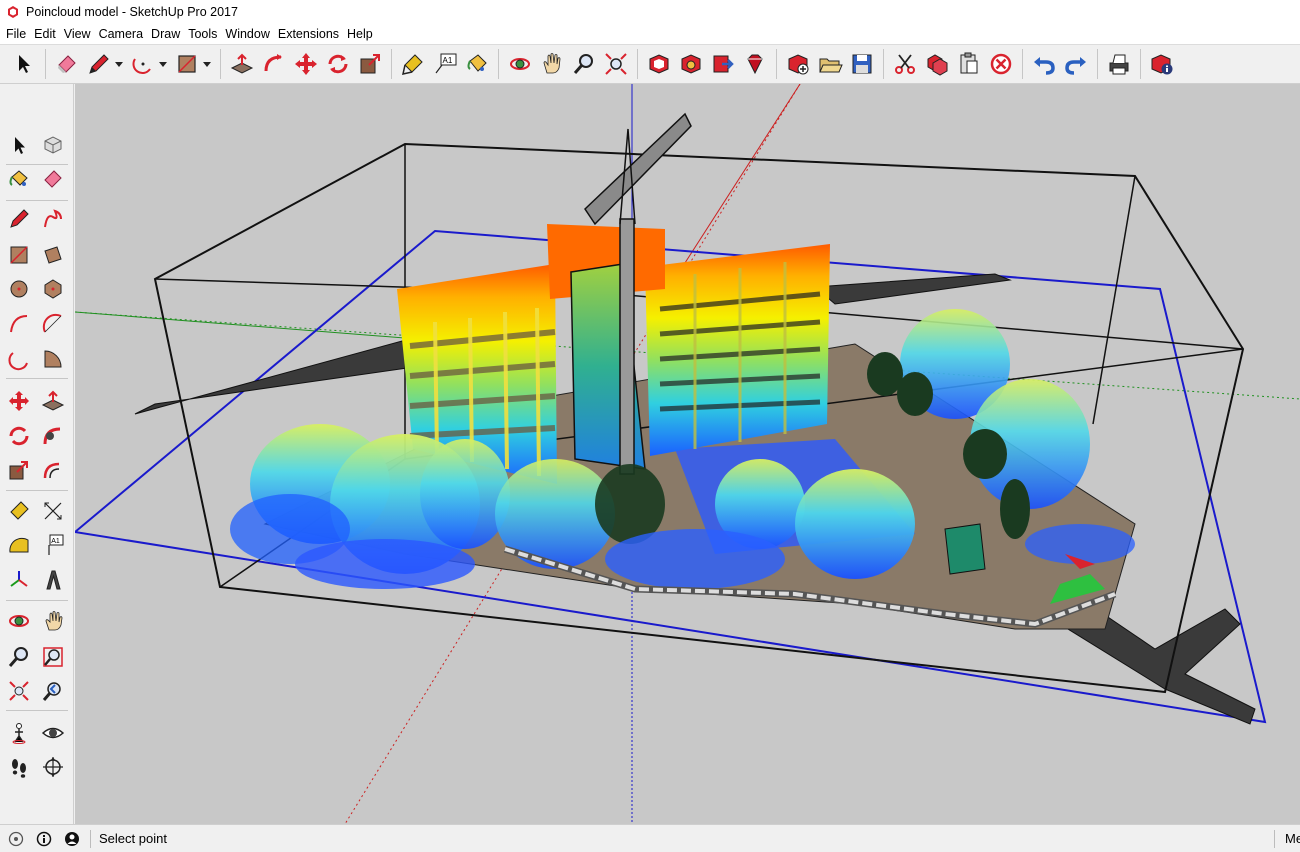 Image resolution: width=1300 pixels, height=852 pixels. What do you see at coordinates (202, 34) in the screenshot?
I see `menu-tools: Tools` at bounding box center [202, 34].